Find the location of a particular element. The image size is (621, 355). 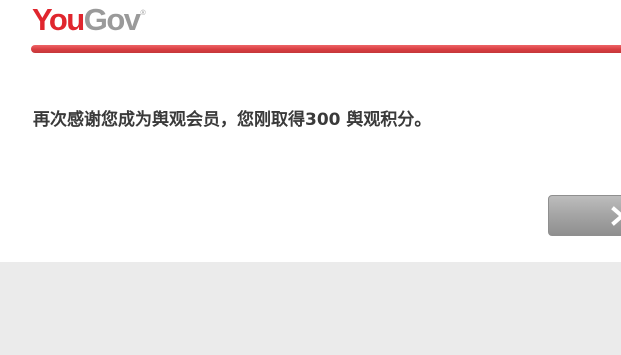

chevron-right-icon is located at coordinates (616, 216).